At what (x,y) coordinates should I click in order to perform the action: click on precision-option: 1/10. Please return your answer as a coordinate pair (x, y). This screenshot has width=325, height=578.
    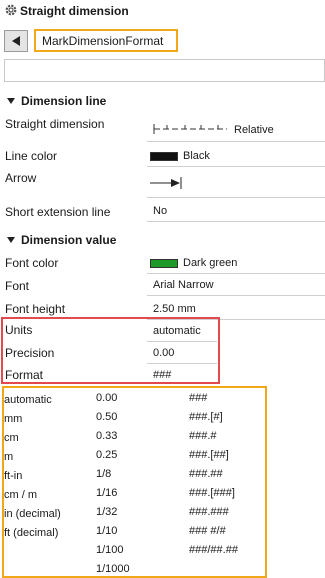
    Looking at the image, I should click on (107, 531).